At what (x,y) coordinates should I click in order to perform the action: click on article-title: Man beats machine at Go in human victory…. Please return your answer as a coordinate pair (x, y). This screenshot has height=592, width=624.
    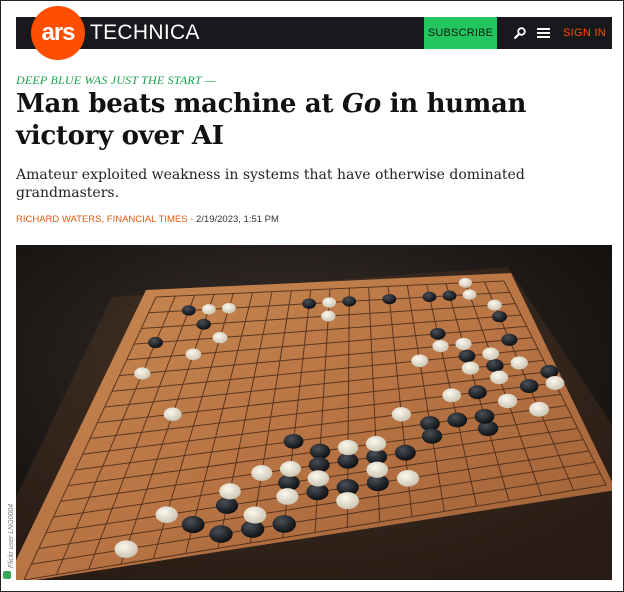
    Looking at the image, I should click on (314, 120).